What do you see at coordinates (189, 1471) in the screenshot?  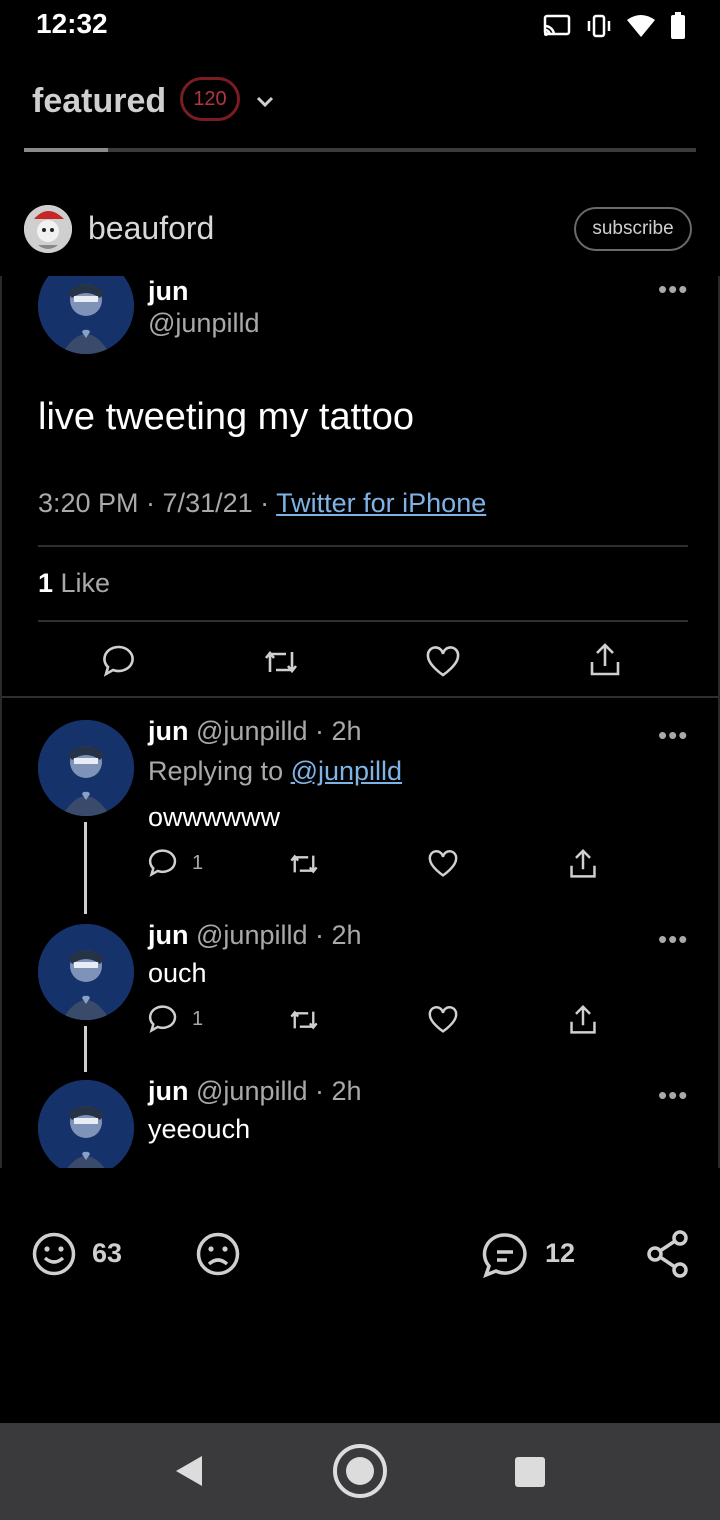 I see `back-icon` at bounding box center [189, 1471].